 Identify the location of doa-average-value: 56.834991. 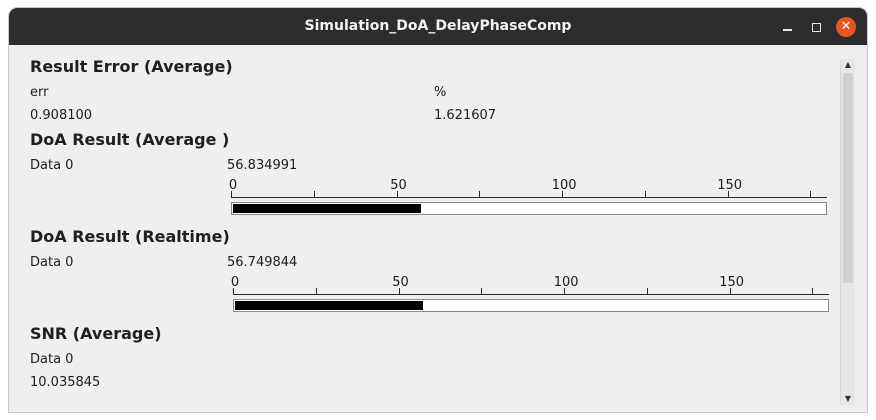
(262, 165).